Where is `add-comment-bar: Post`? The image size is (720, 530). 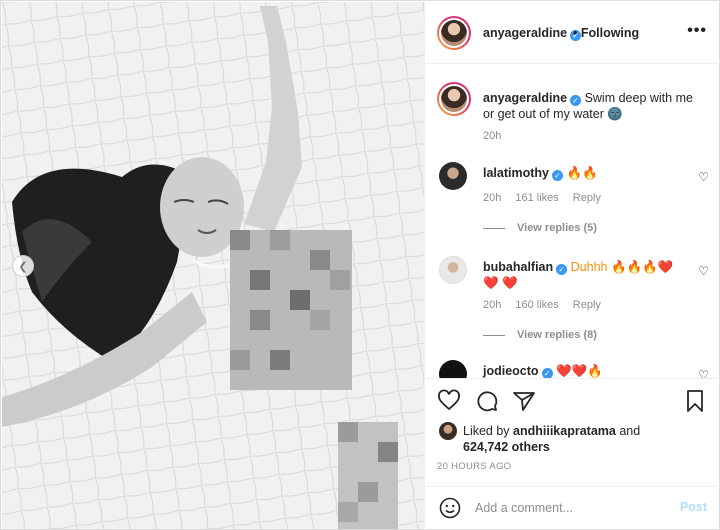 add-comment-bar: Post is located at coordinates (572, 508).